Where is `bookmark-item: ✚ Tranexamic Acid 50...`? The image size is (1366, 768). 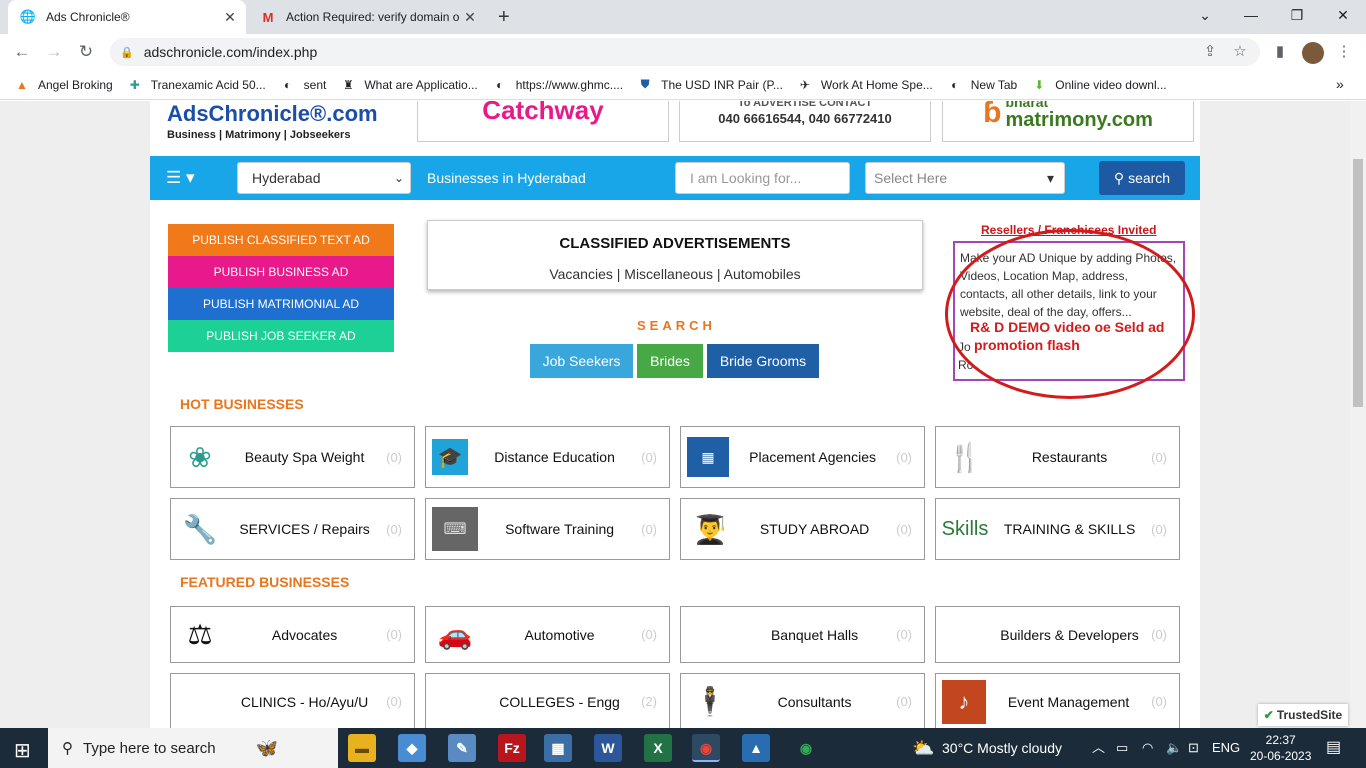 bookmark-item: ✚ Tranexamic Acid 50... is located at coordinates (196, 85).